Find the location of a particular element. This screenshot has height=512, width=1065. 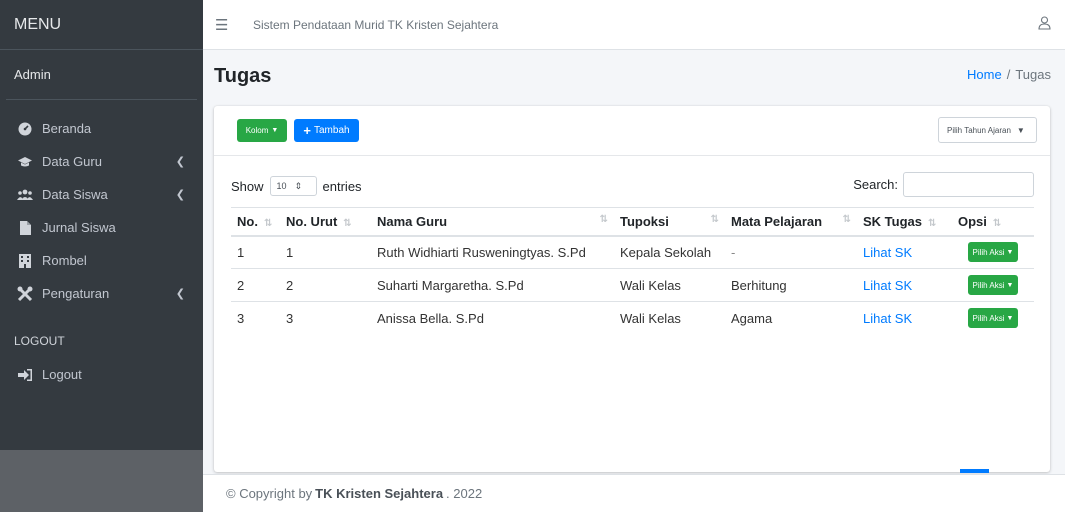

column-header-label: Tupoksi is located at coordinates (644, 221).